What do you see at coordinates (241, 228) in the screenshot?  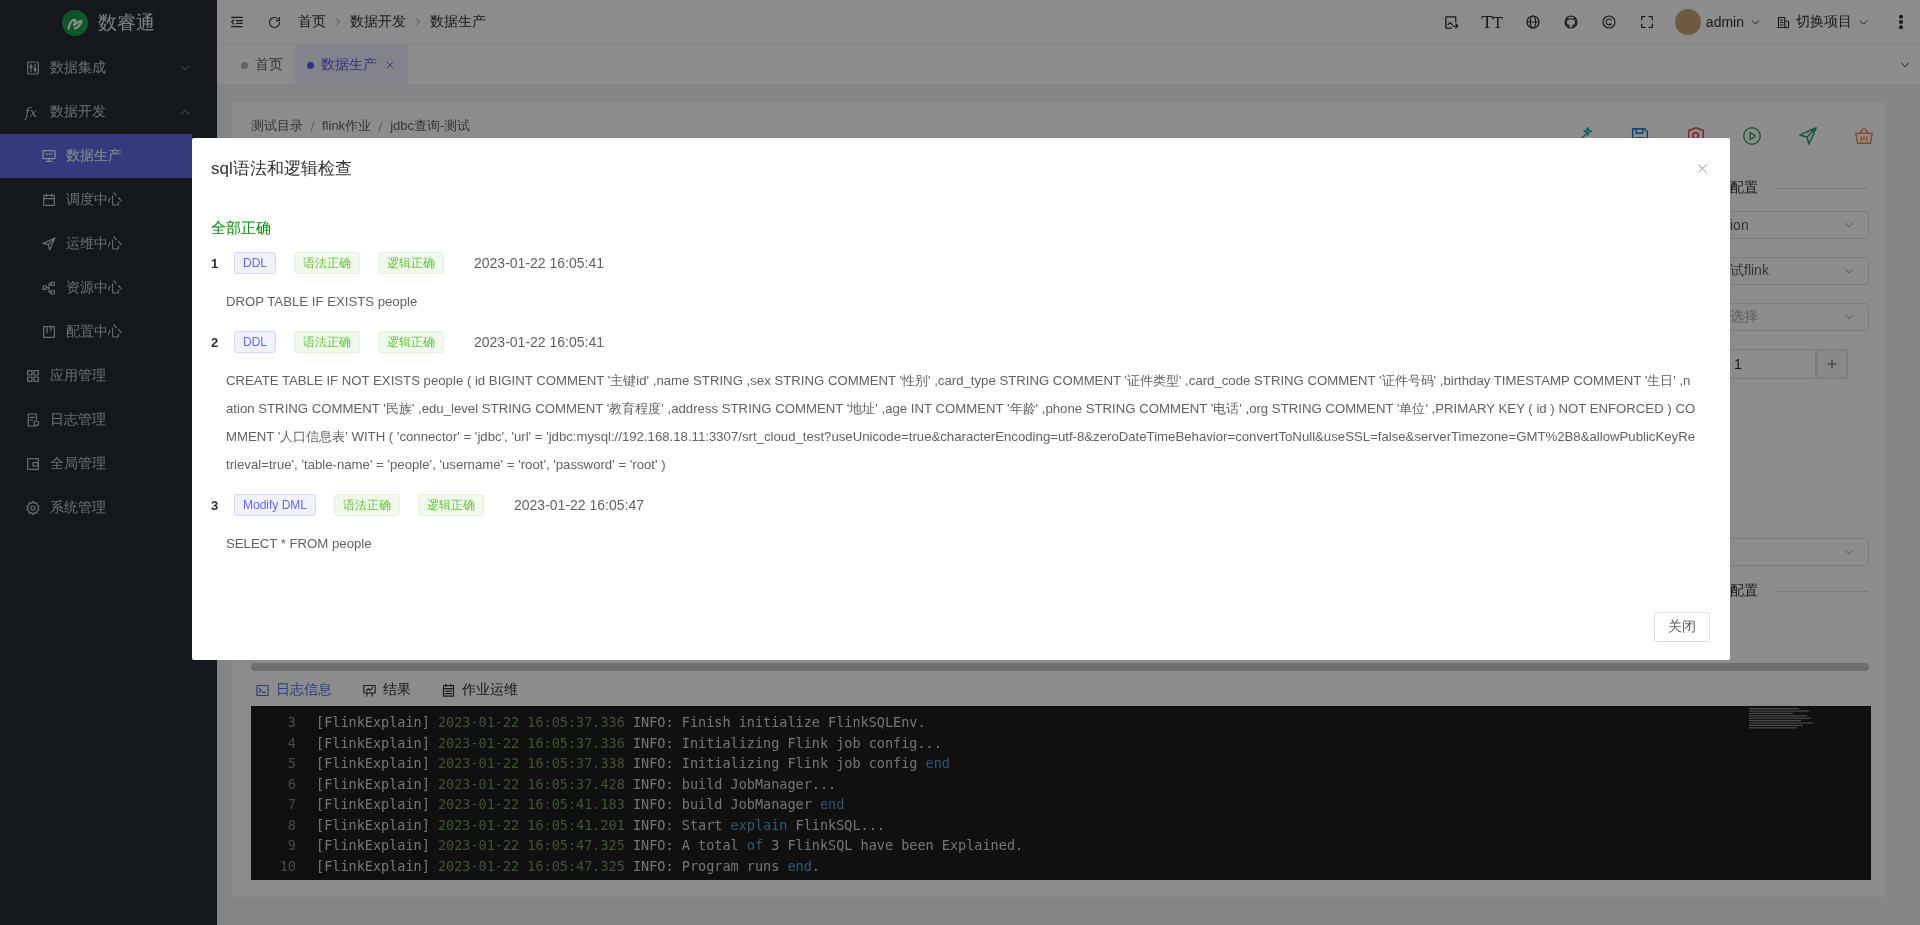 I see `status-text: 全部正确` at bounding box center [241, 228].